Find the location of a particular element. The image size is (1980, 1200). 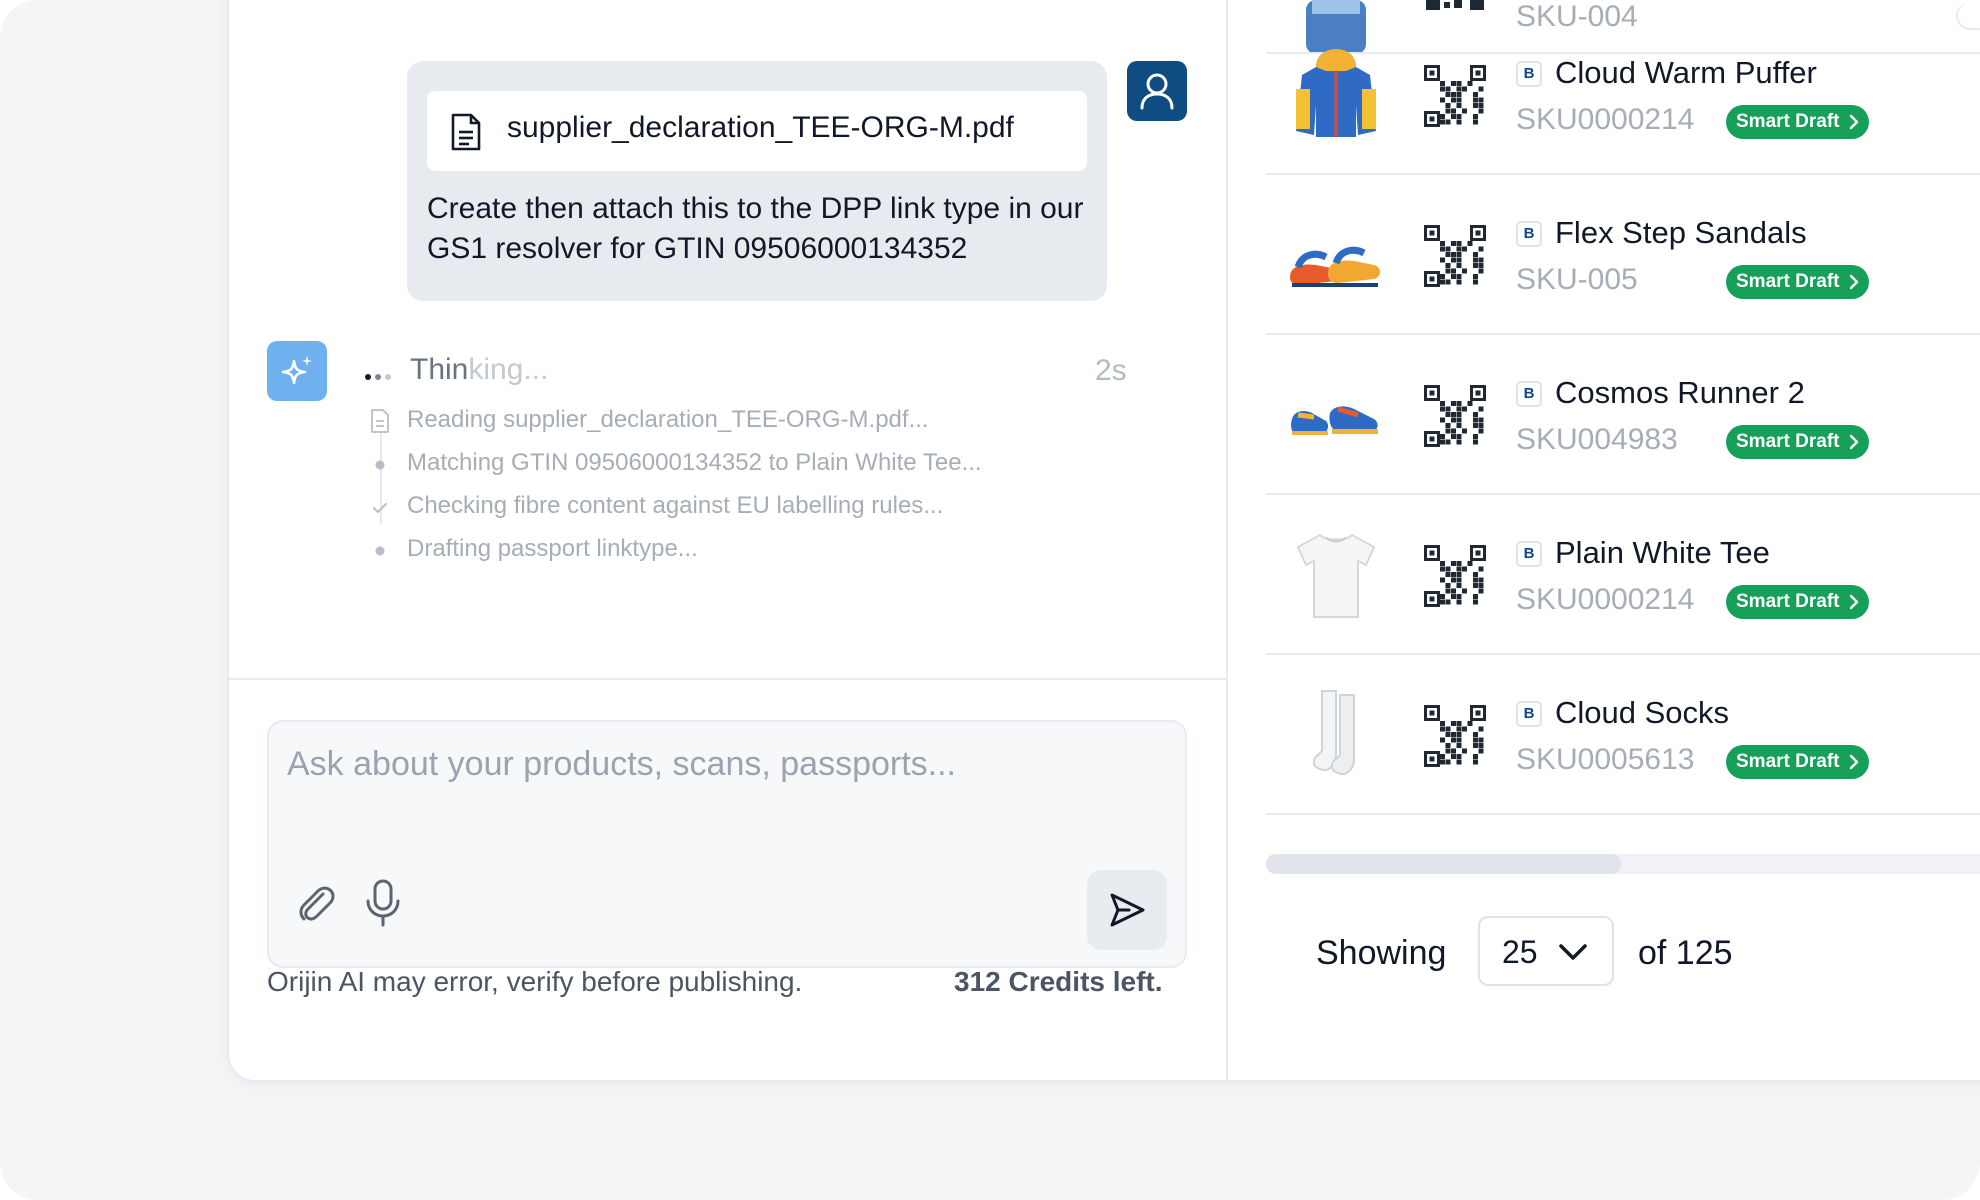

composer-divider is located at coordinates (728, 679).